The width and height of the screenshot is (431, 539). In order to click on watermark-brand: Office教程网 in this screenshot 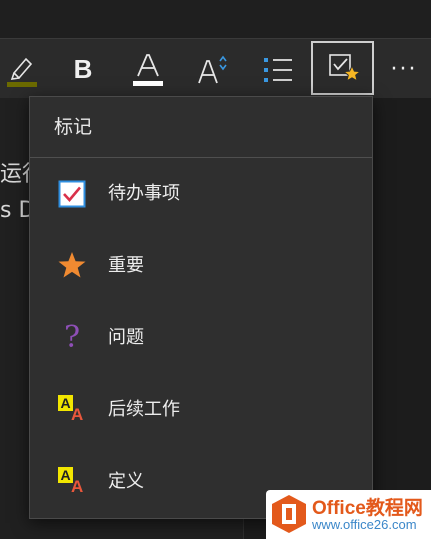, I will do `click(367, 508)`.